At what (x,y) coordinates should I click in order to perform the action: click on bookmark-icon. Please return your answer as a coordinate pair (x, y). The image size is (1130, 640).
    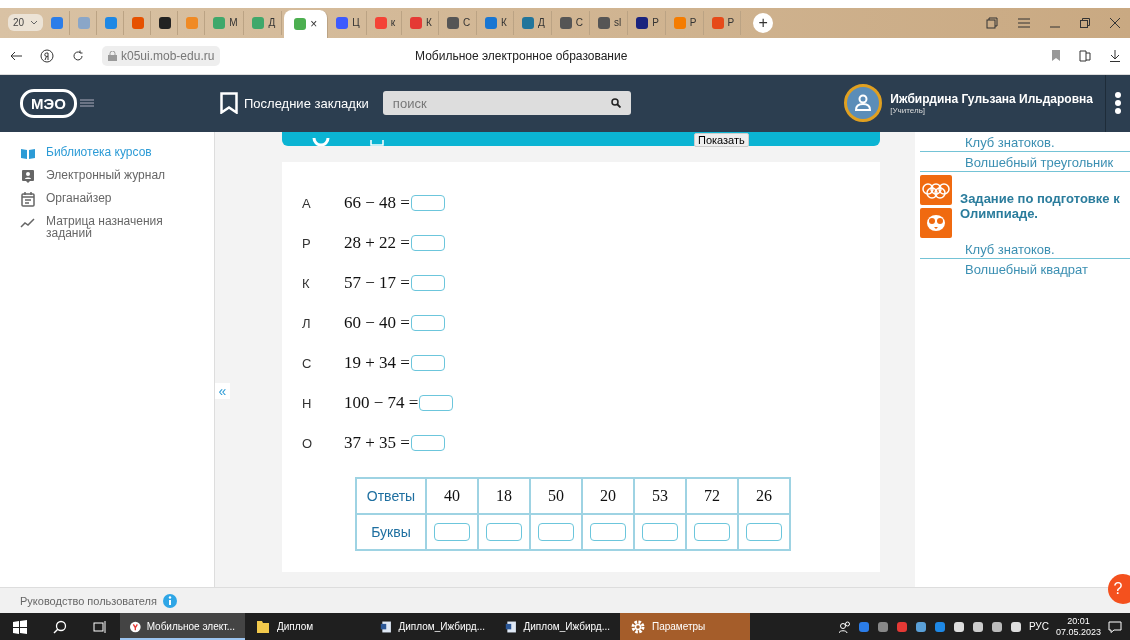
    Looking at the image, I should click on (229, 103).